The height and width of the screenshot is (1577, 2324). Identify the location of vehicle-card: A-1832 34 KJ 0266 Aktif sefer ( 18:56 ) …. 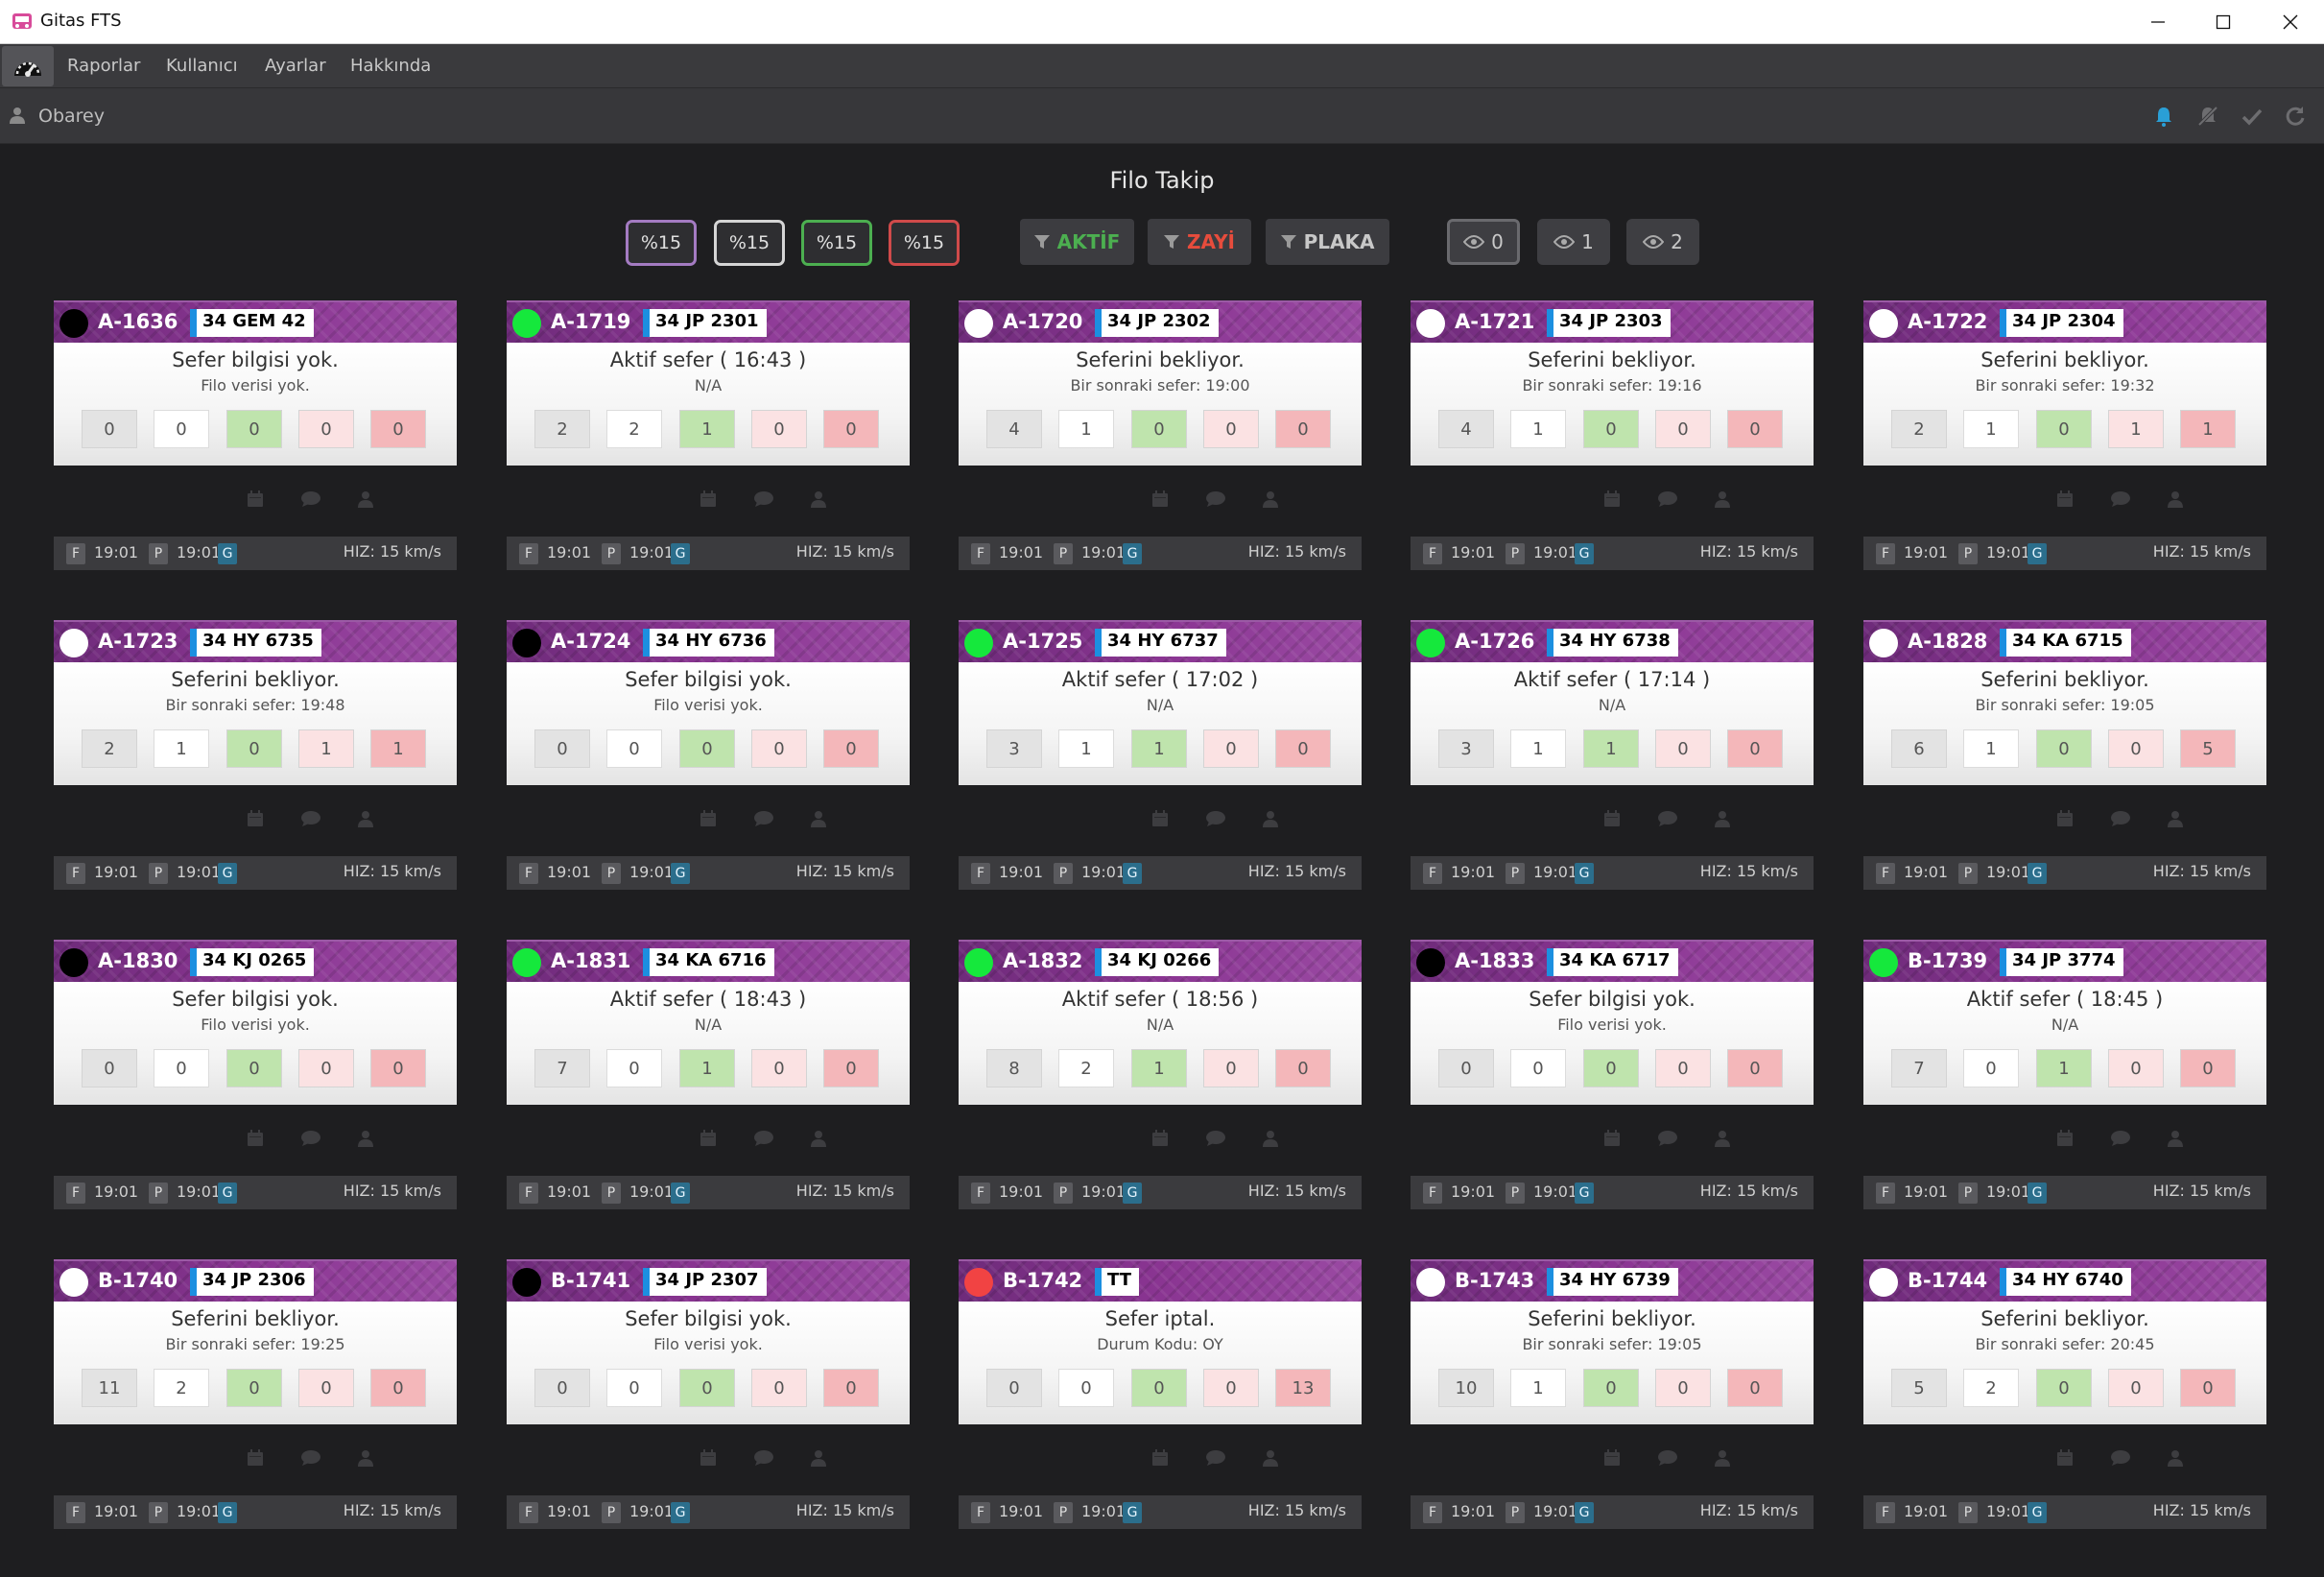
(1160, 1076).